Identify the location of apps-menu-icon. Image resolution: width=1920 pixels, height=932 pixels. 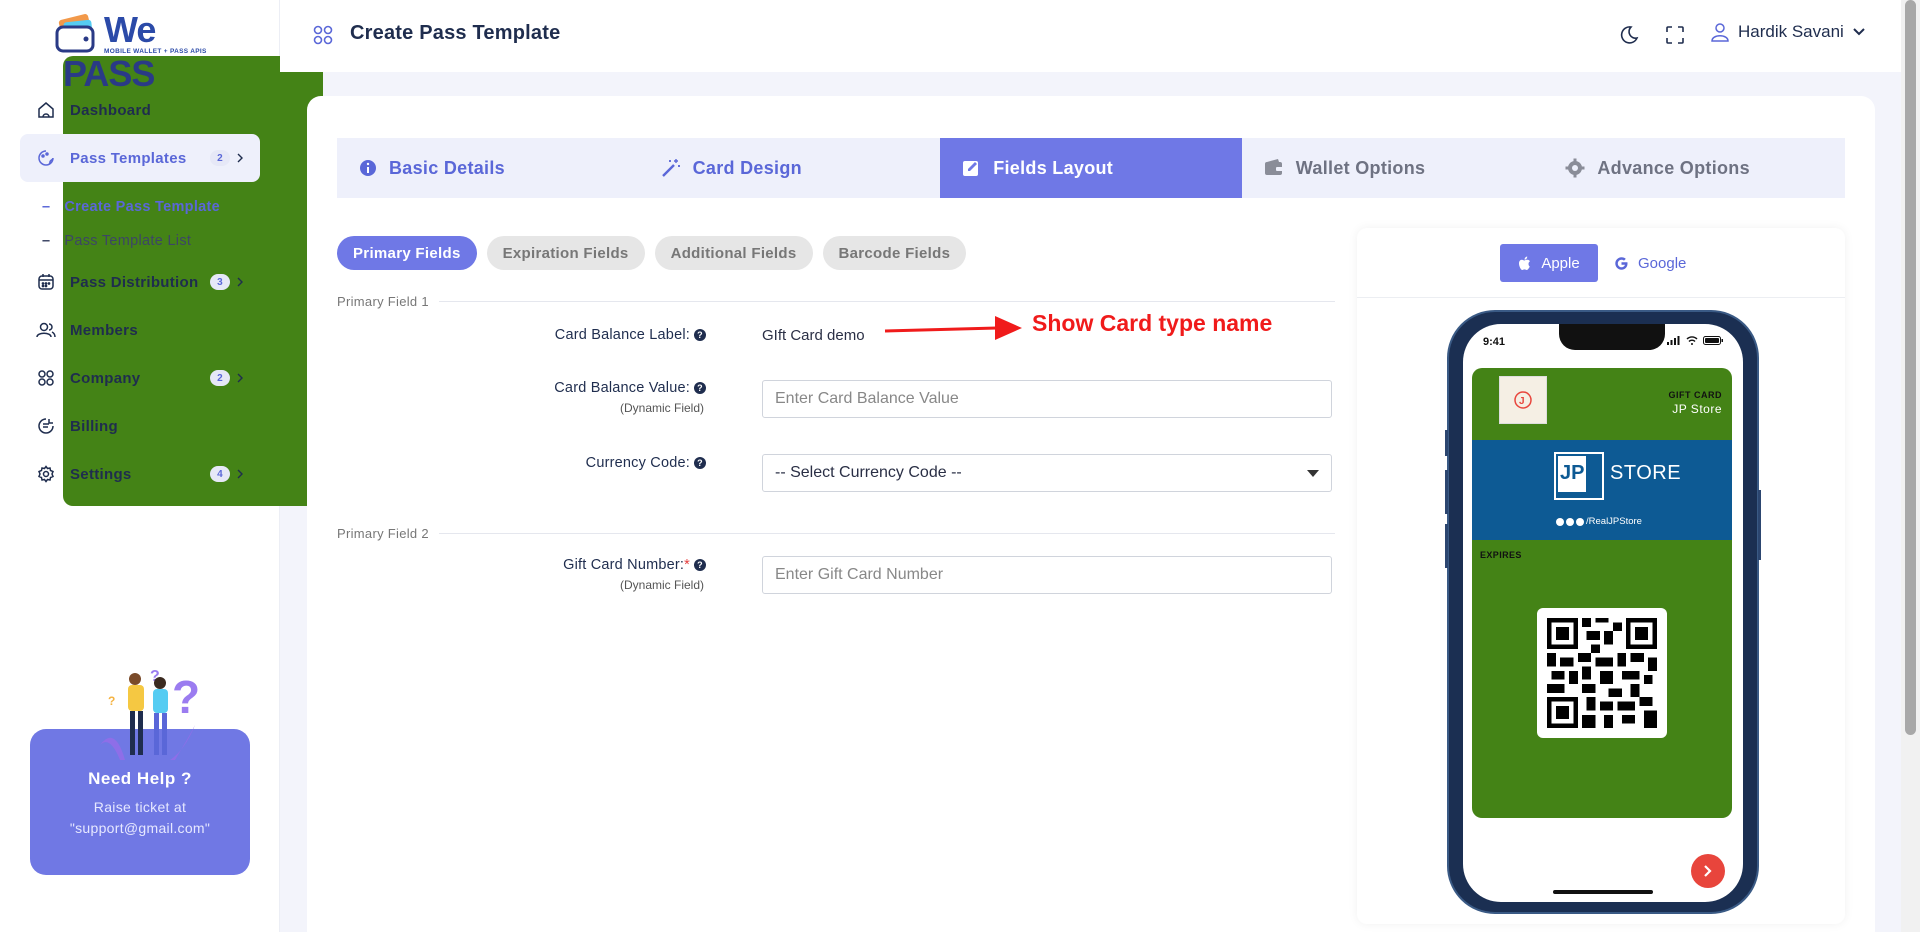
(323, 37).